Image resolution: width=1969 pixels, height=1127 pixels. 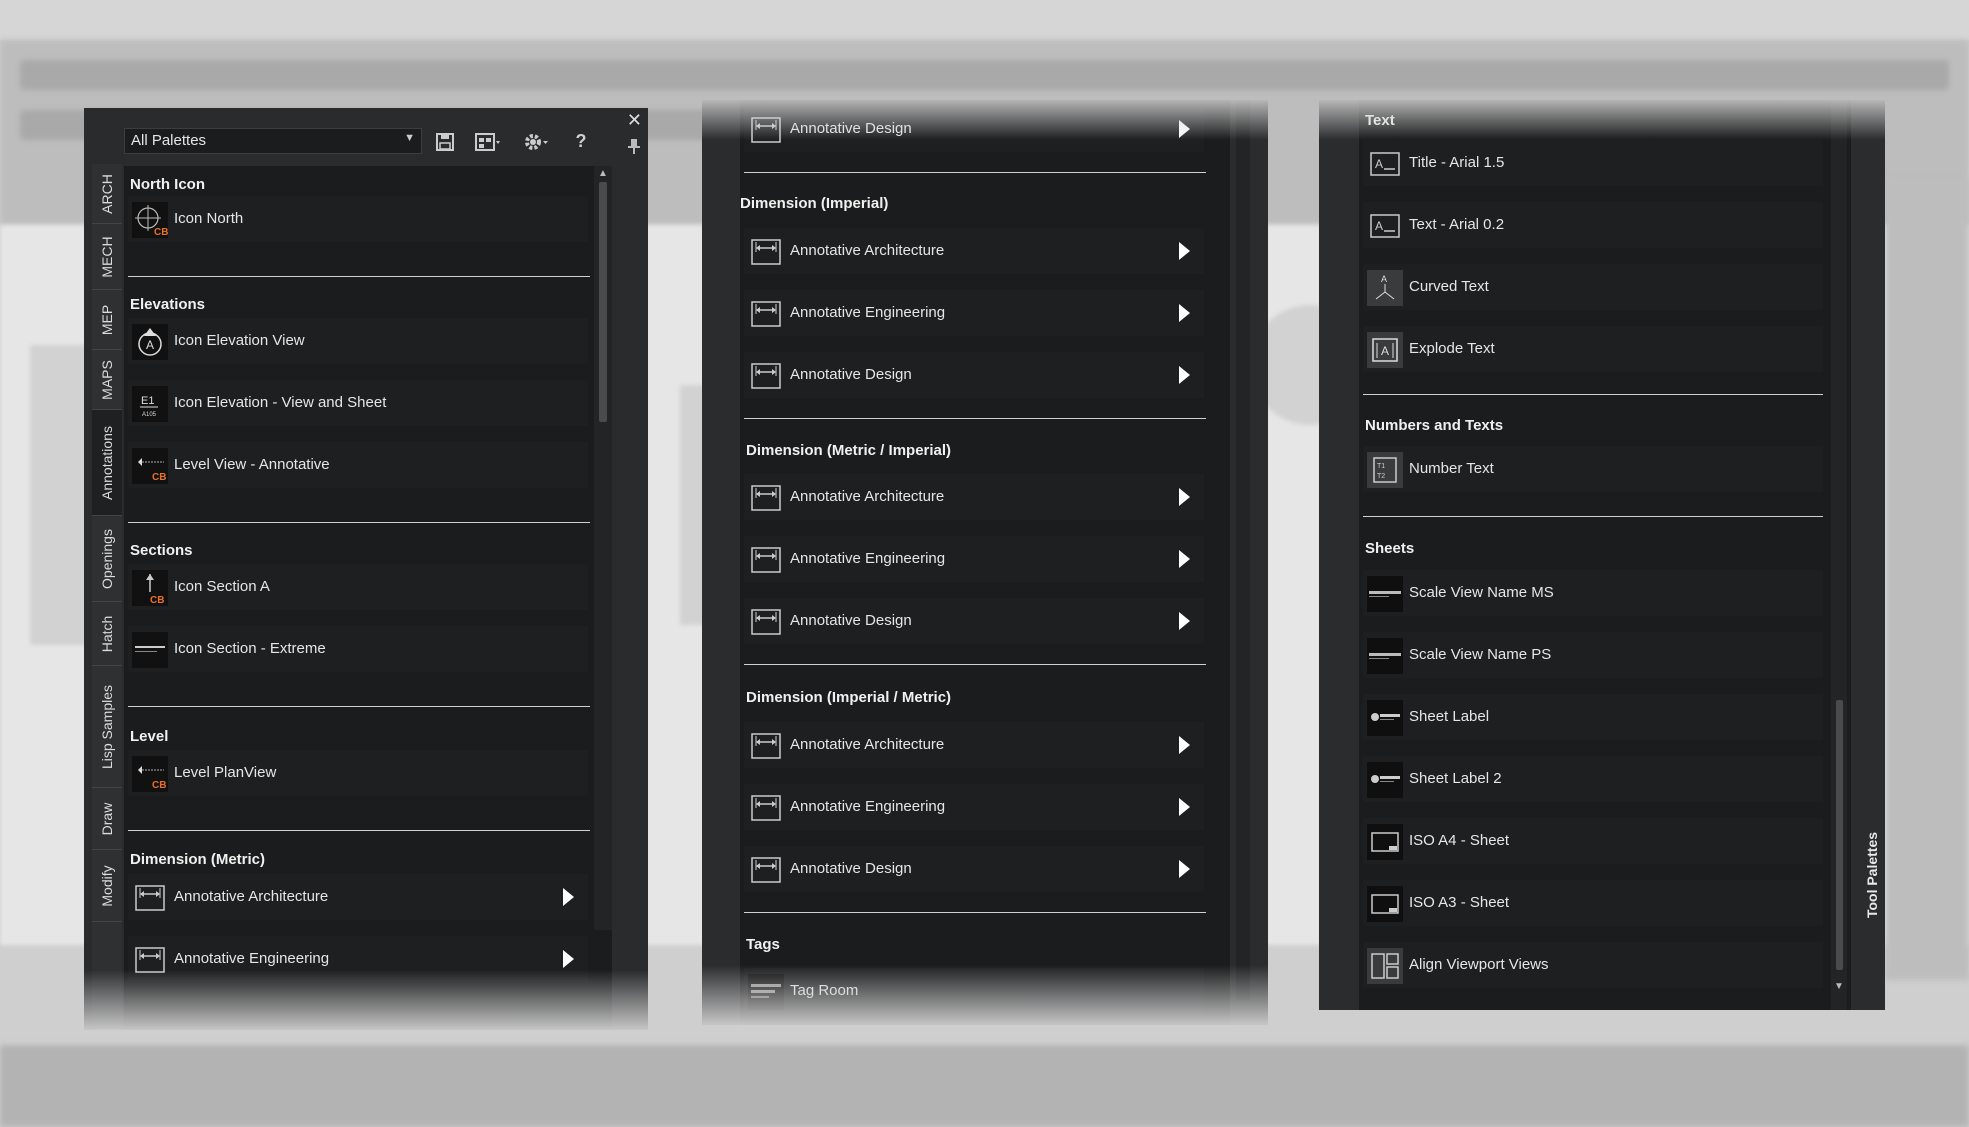 What do you see at coordinates (107, 194) in the screenshot?
I see `tab-arch: ARCH` at bounding box center [107, 194].